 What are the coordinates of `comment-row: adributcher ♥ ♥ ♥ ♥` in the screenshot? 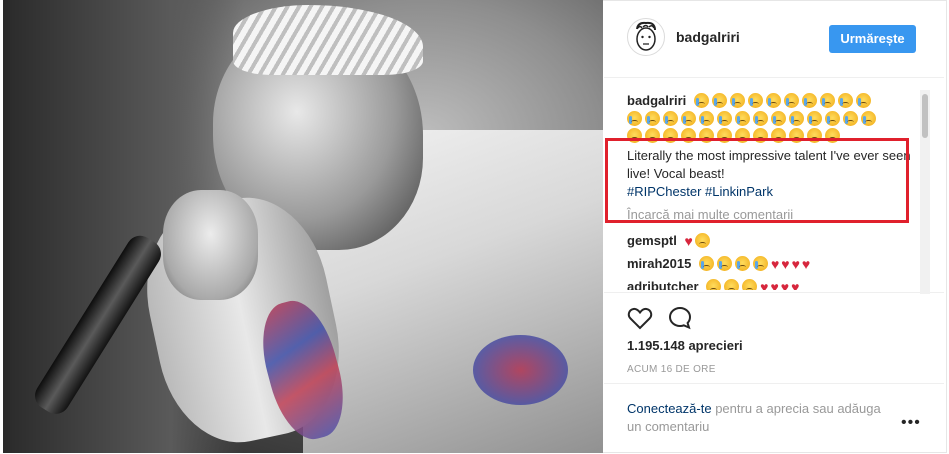 It's located at (714, 284).